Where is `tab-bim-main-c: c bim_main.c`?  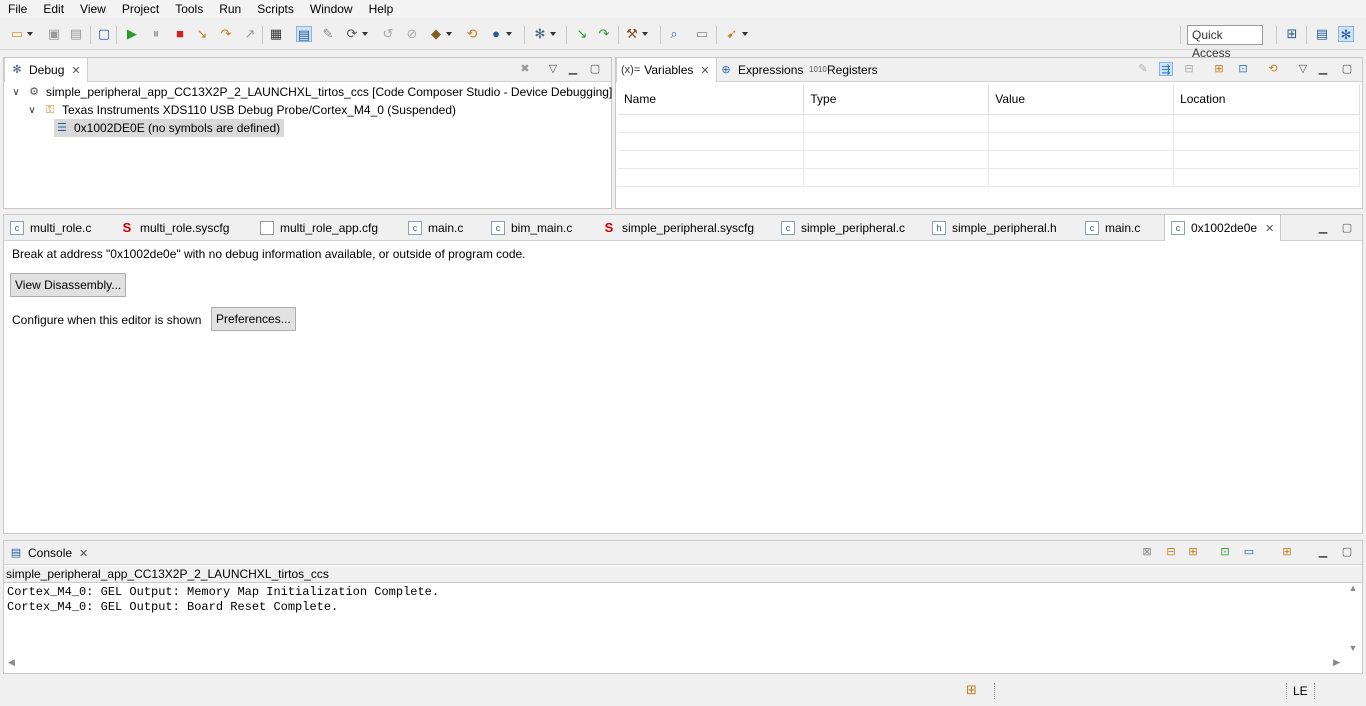 tab-bim-main-c: c bim_main.c is located at coordinates (531, 228).